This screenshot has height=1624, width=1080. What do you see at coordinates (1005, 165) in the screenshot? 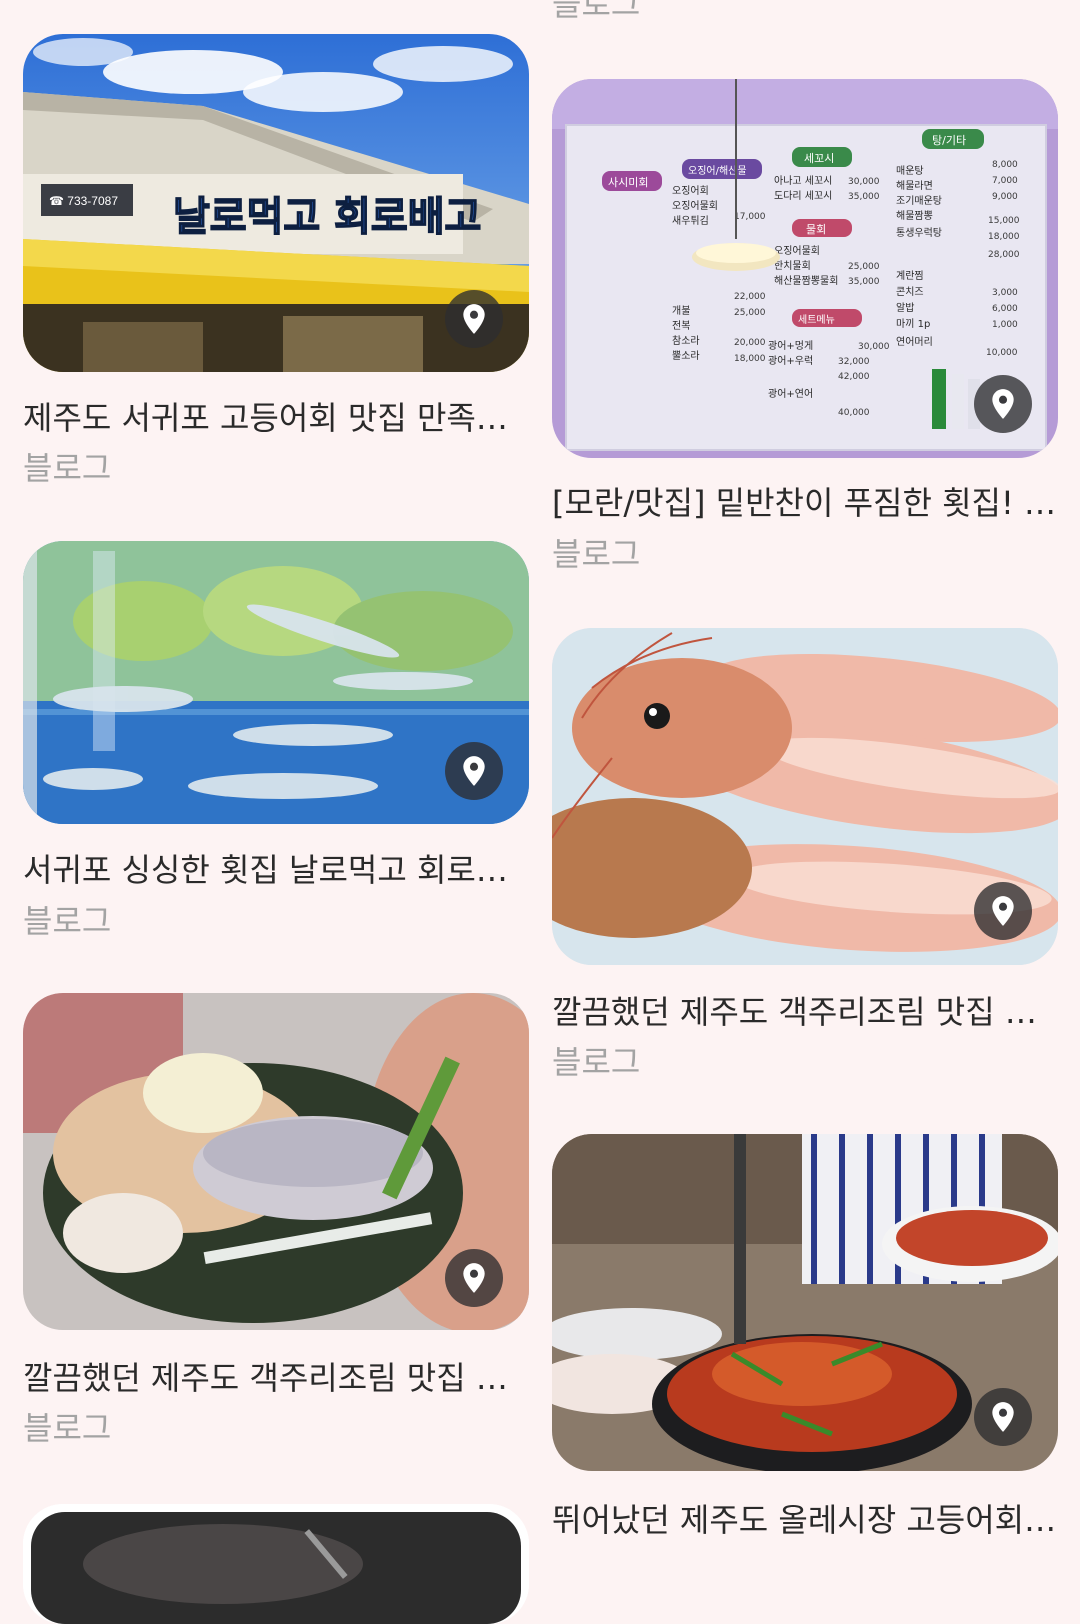
I see `svg-text: 8,000` at bounding box center [1005, 165].